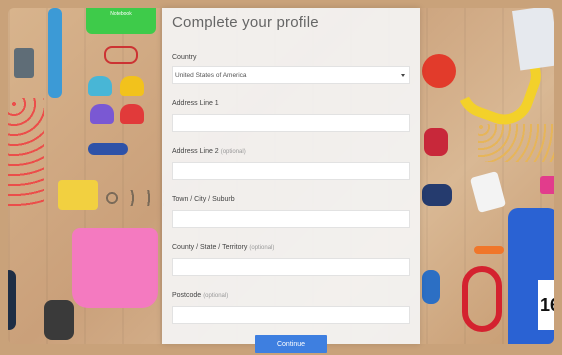 Image resolution: width=562 pixels, height=355 pixels. I want to click on sunglasses, so click(108, 149).